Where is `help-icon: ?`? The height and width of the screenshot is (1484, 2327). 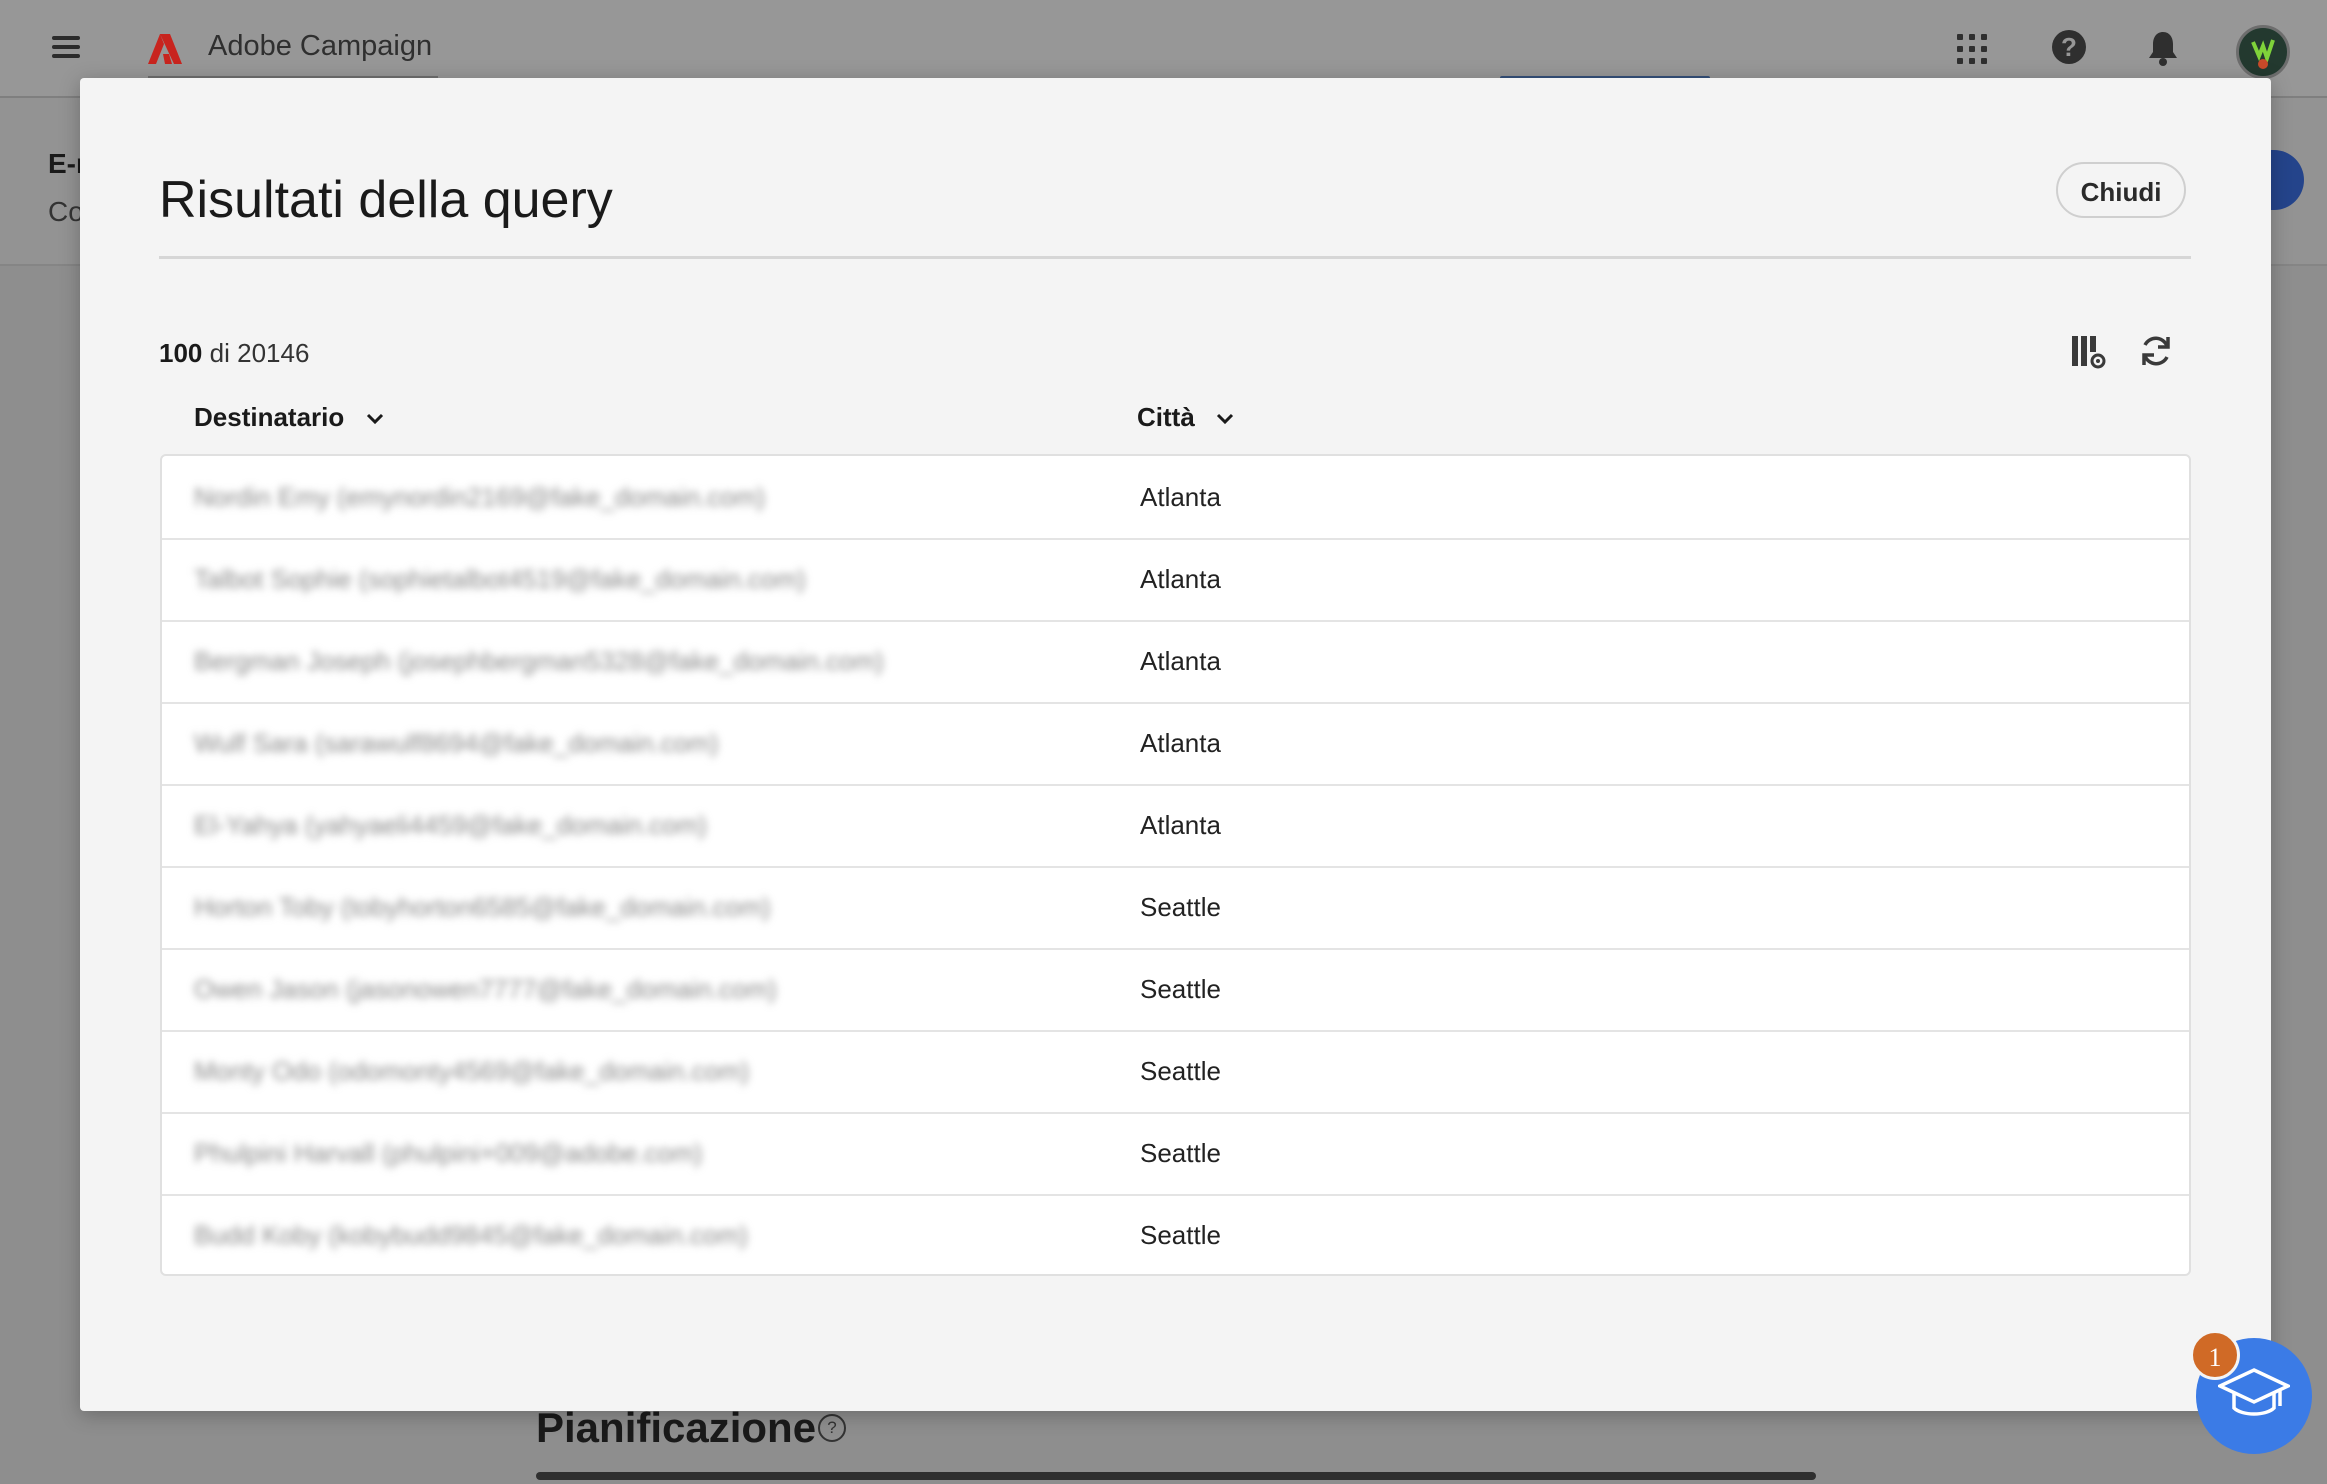
help-icon: ? is located at coordinates (2069, 47).